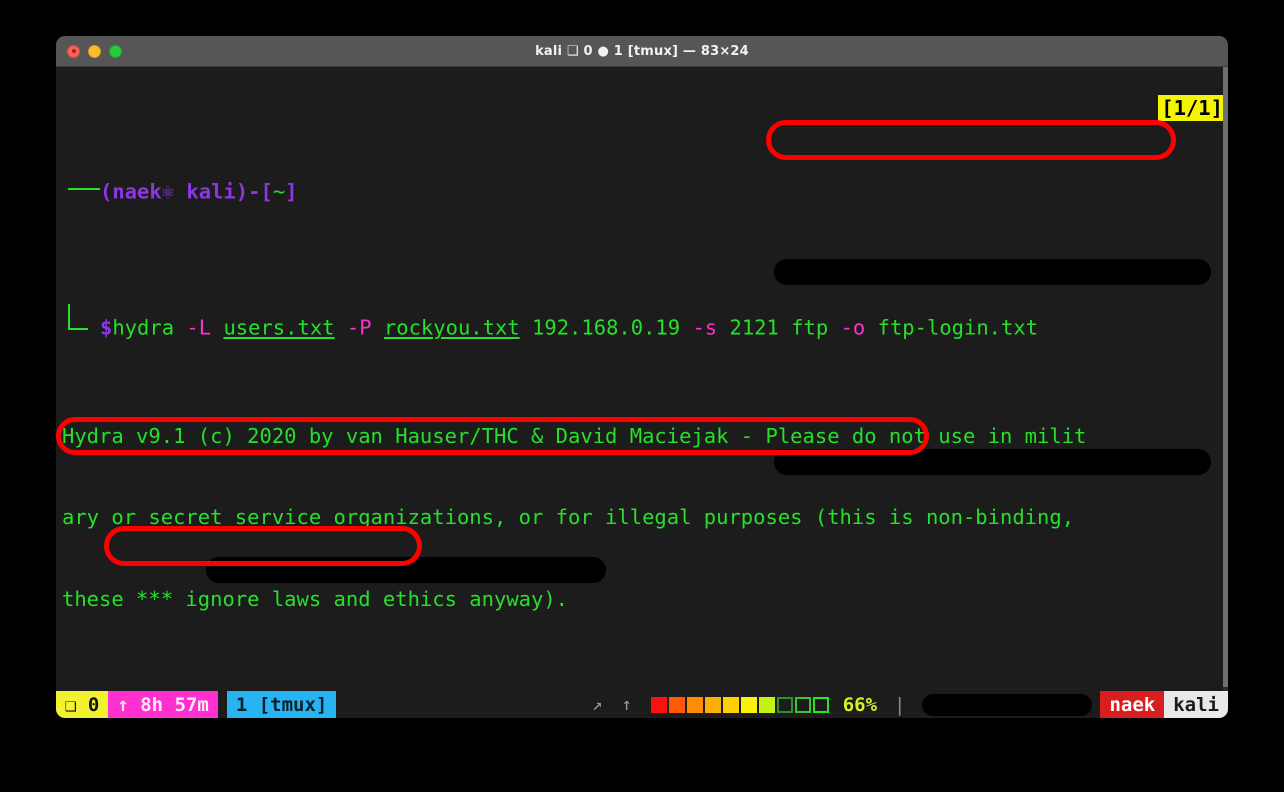 The height and width of the screenshot is (792, 1284). Describe the element at coordinates (1225, 377) in the screenshot. I see `scrollbar-thumb` at that location.